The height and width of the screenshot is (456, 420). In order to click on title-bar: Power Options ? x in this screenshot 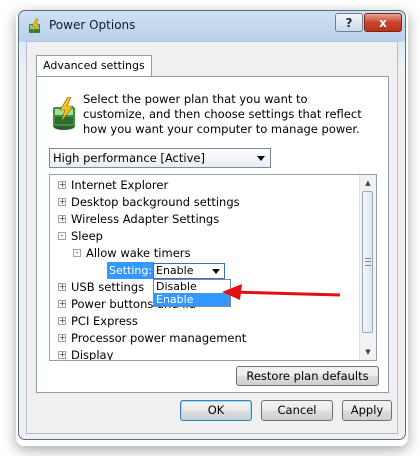, I will do `click(212, 26)`.